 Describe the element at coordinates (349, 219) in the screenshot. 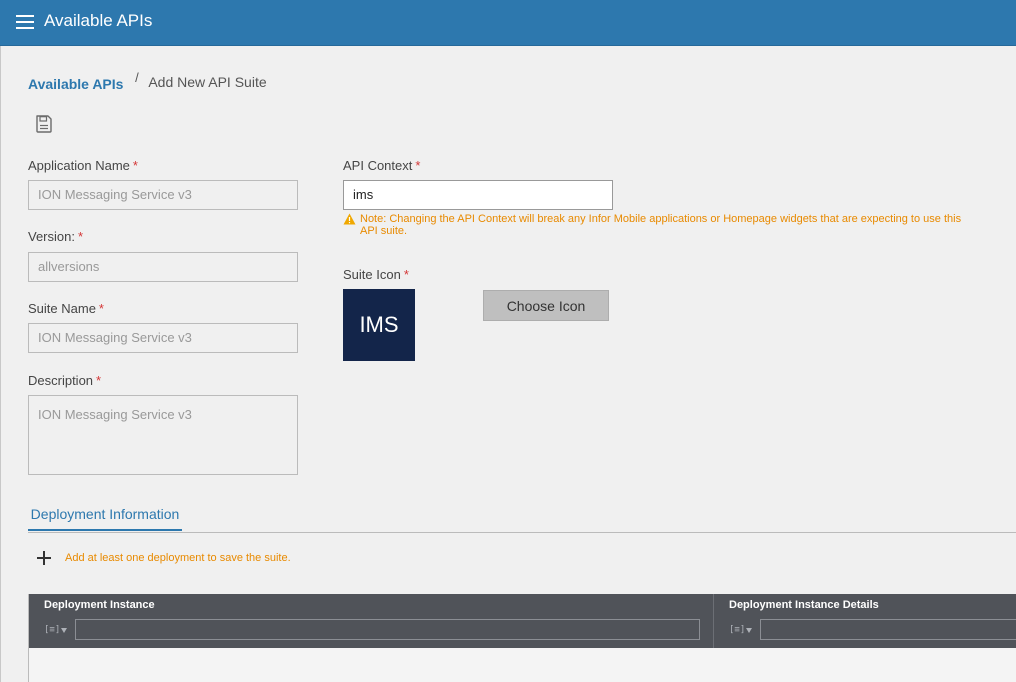

I see `warning-icon` at that location.